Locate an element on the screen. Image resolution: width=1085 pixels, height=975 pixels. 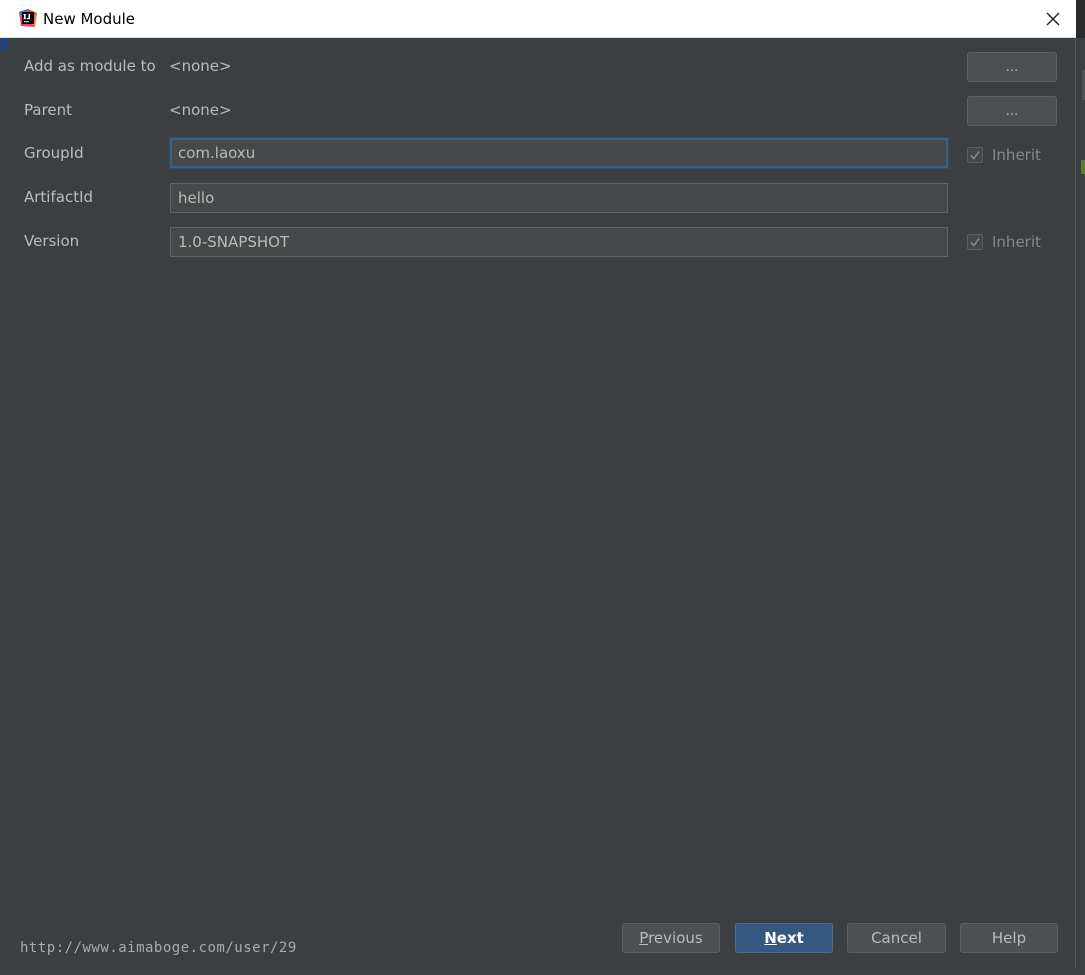
version-inherit: Inherit is located at coordinates (1004, 242).